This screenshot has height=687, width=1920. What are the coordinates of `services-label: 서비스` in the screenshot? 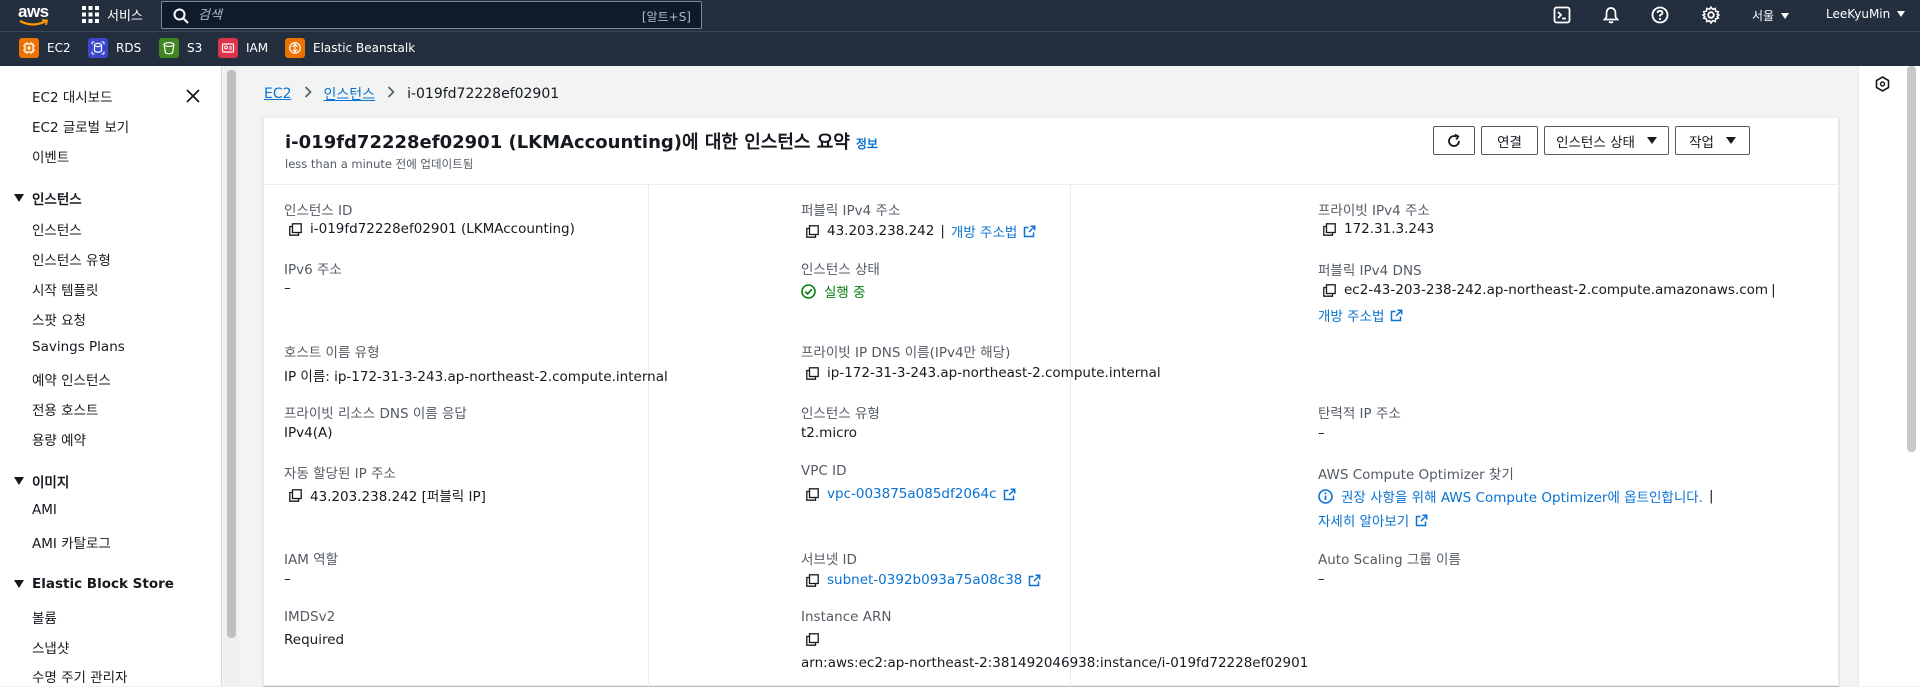 It's located at (125, 16).